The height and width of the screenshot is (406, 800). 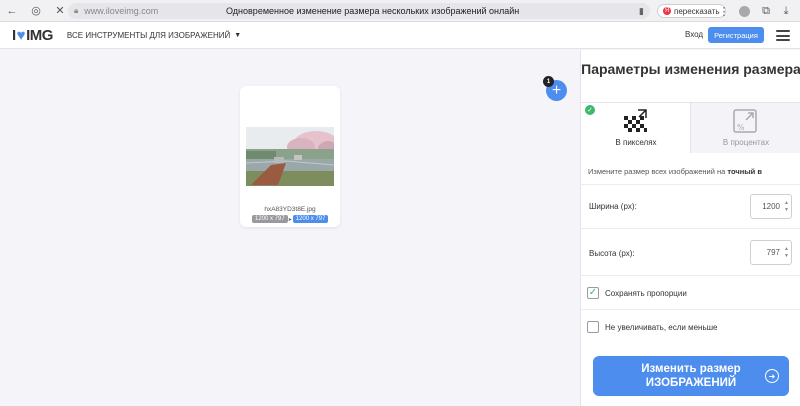 I want to click on arrow-right-icon: ▸, so click(x=290, y=219).